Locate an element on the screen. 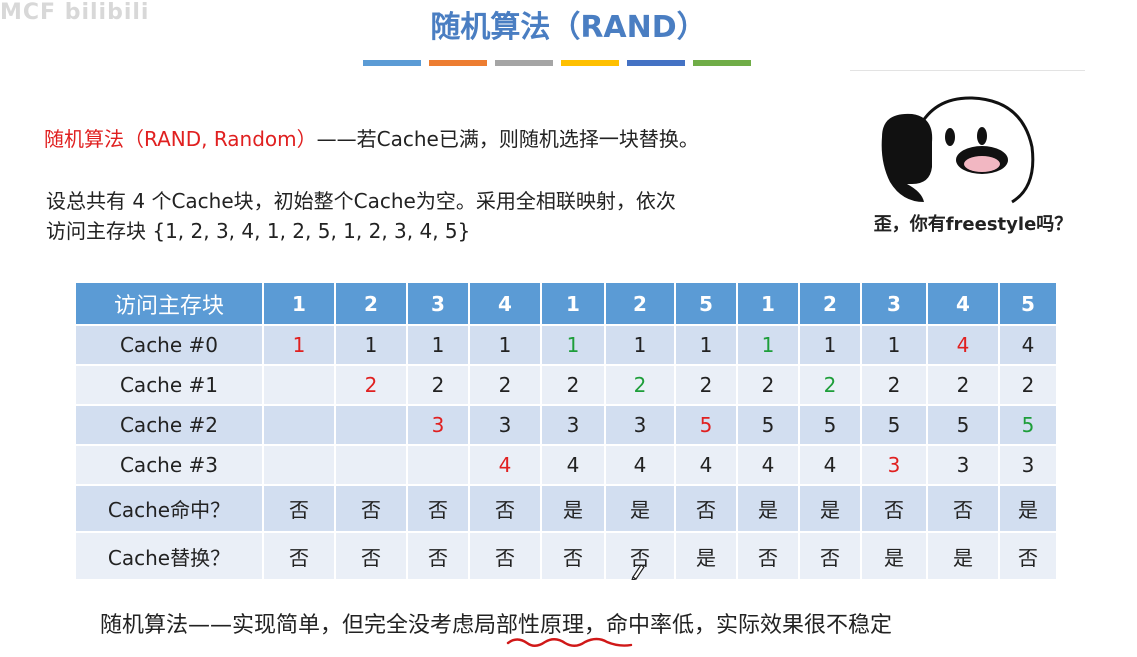 Image resolution: width=1137 pixels, height=657 pixels. access-5: 1 is located at coordinates (573, 303).